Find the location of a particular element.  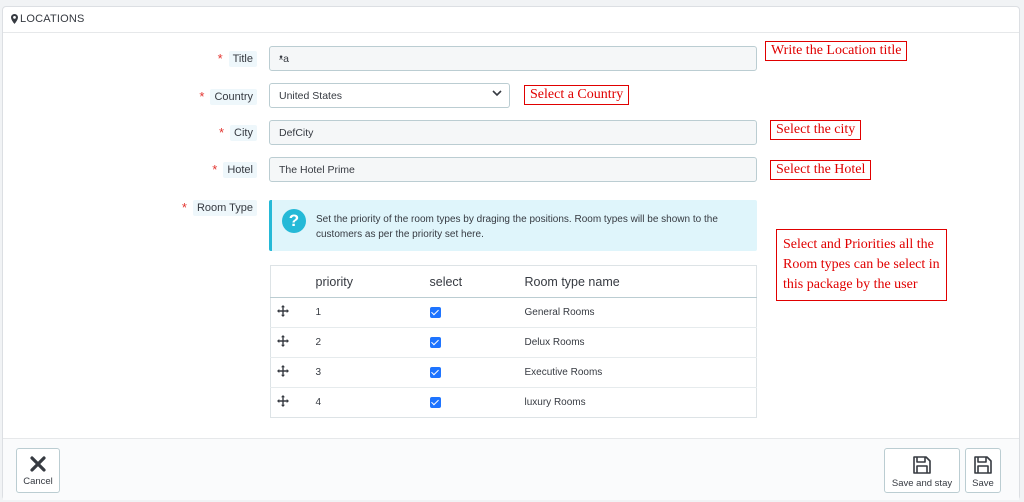

save-button: Save is located at coordinates (983, 470).